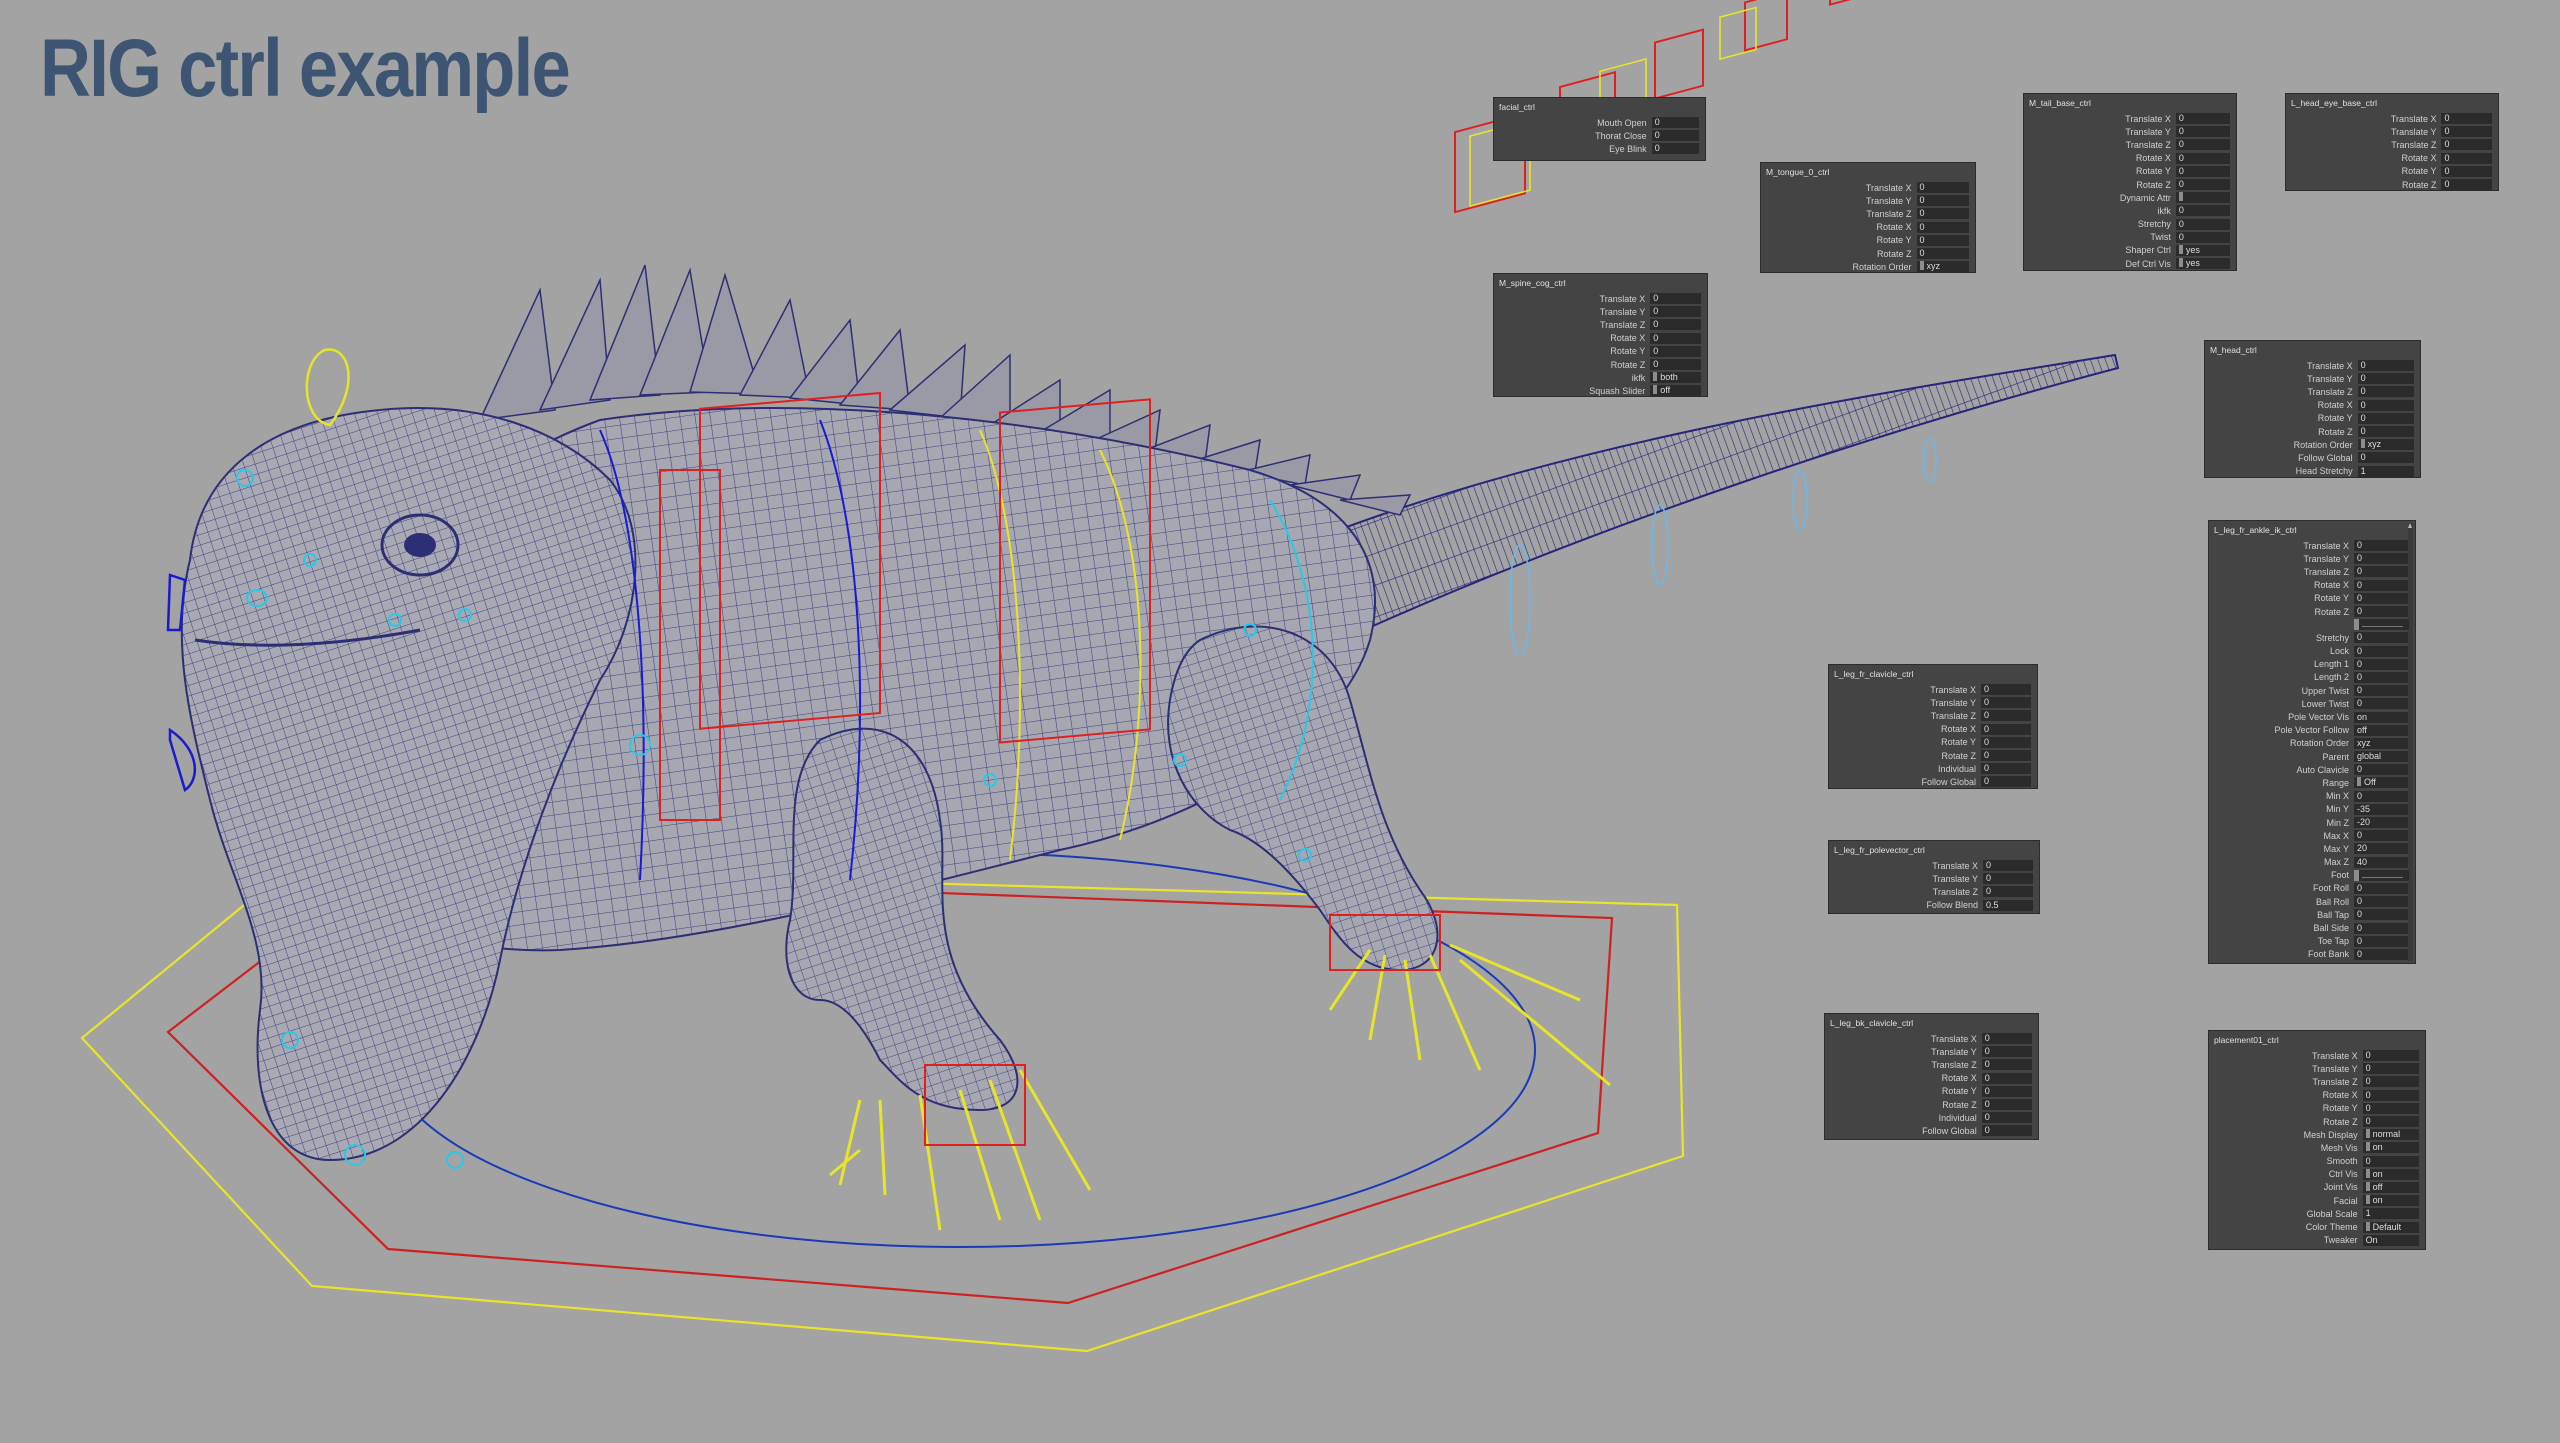 This screenshot has height=1443, width=2560. Describe the element at coordinates (2381, 875) in the screenshot. I see `foot-separator-slider` at that location.